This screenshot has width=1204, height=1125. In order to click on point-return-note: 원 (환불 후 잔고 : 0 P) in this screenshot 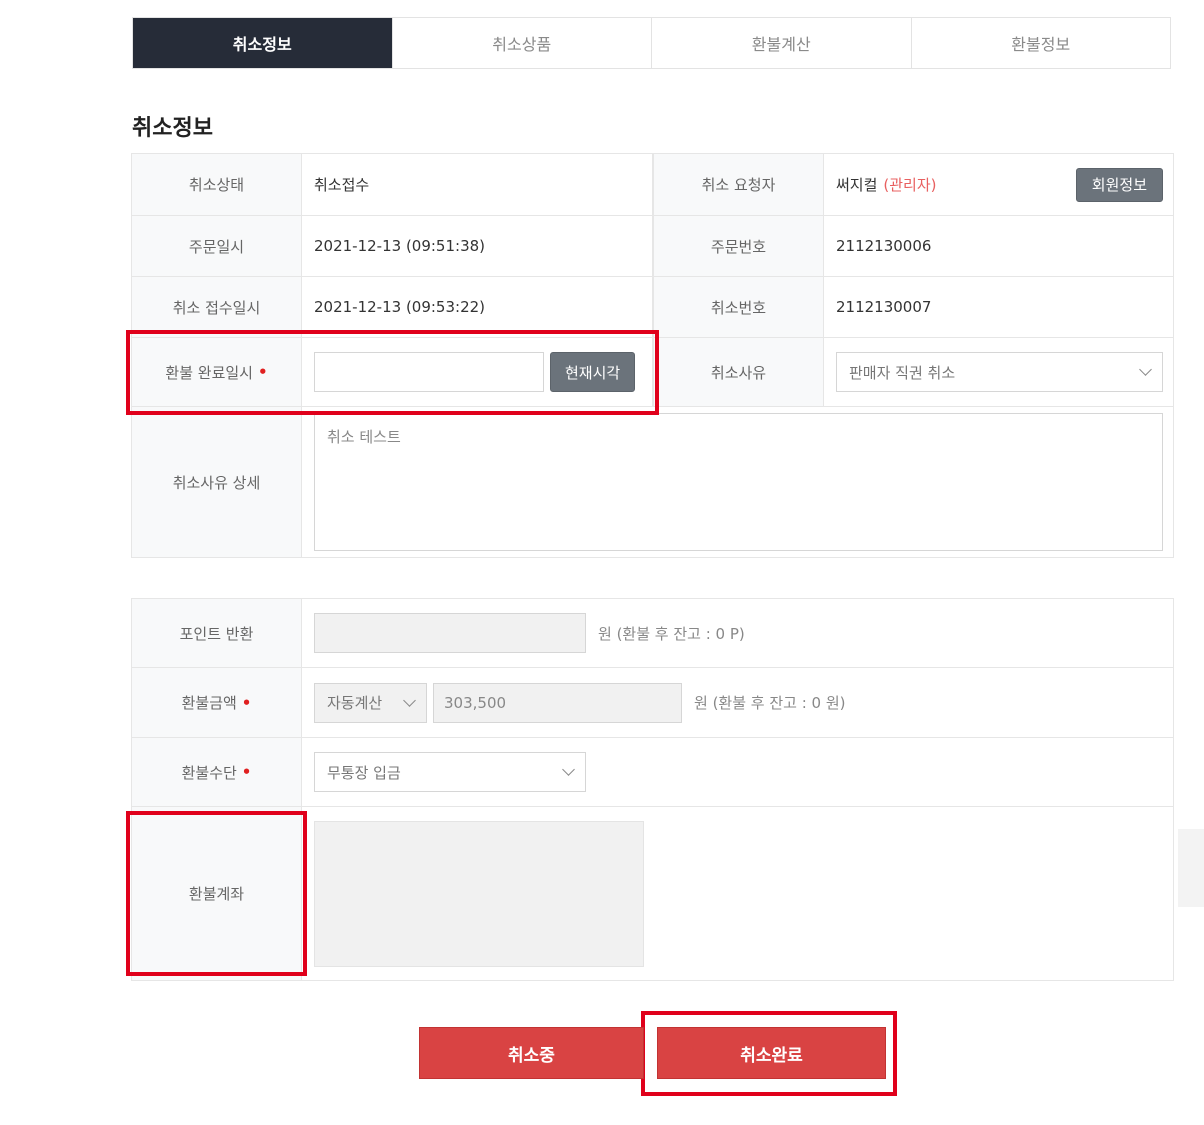, I will do `click(671, 633)`.